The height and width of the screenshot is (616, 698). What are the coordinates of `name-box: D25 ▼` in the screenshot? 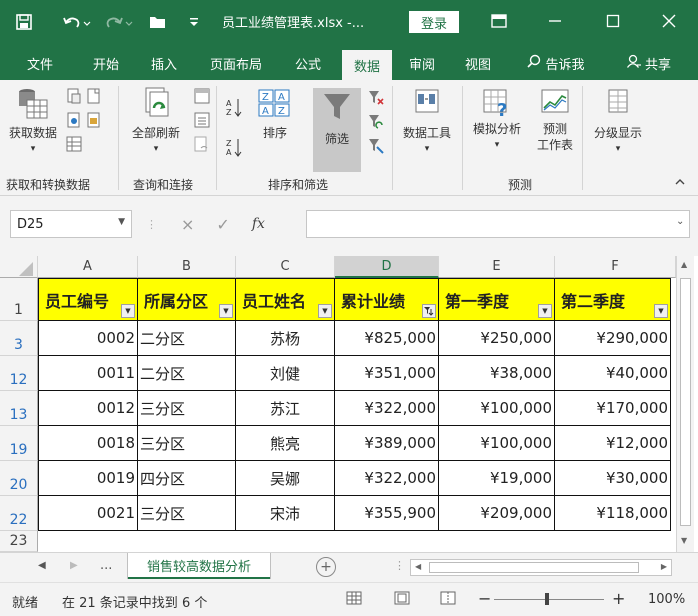 It's located at (71, 224).